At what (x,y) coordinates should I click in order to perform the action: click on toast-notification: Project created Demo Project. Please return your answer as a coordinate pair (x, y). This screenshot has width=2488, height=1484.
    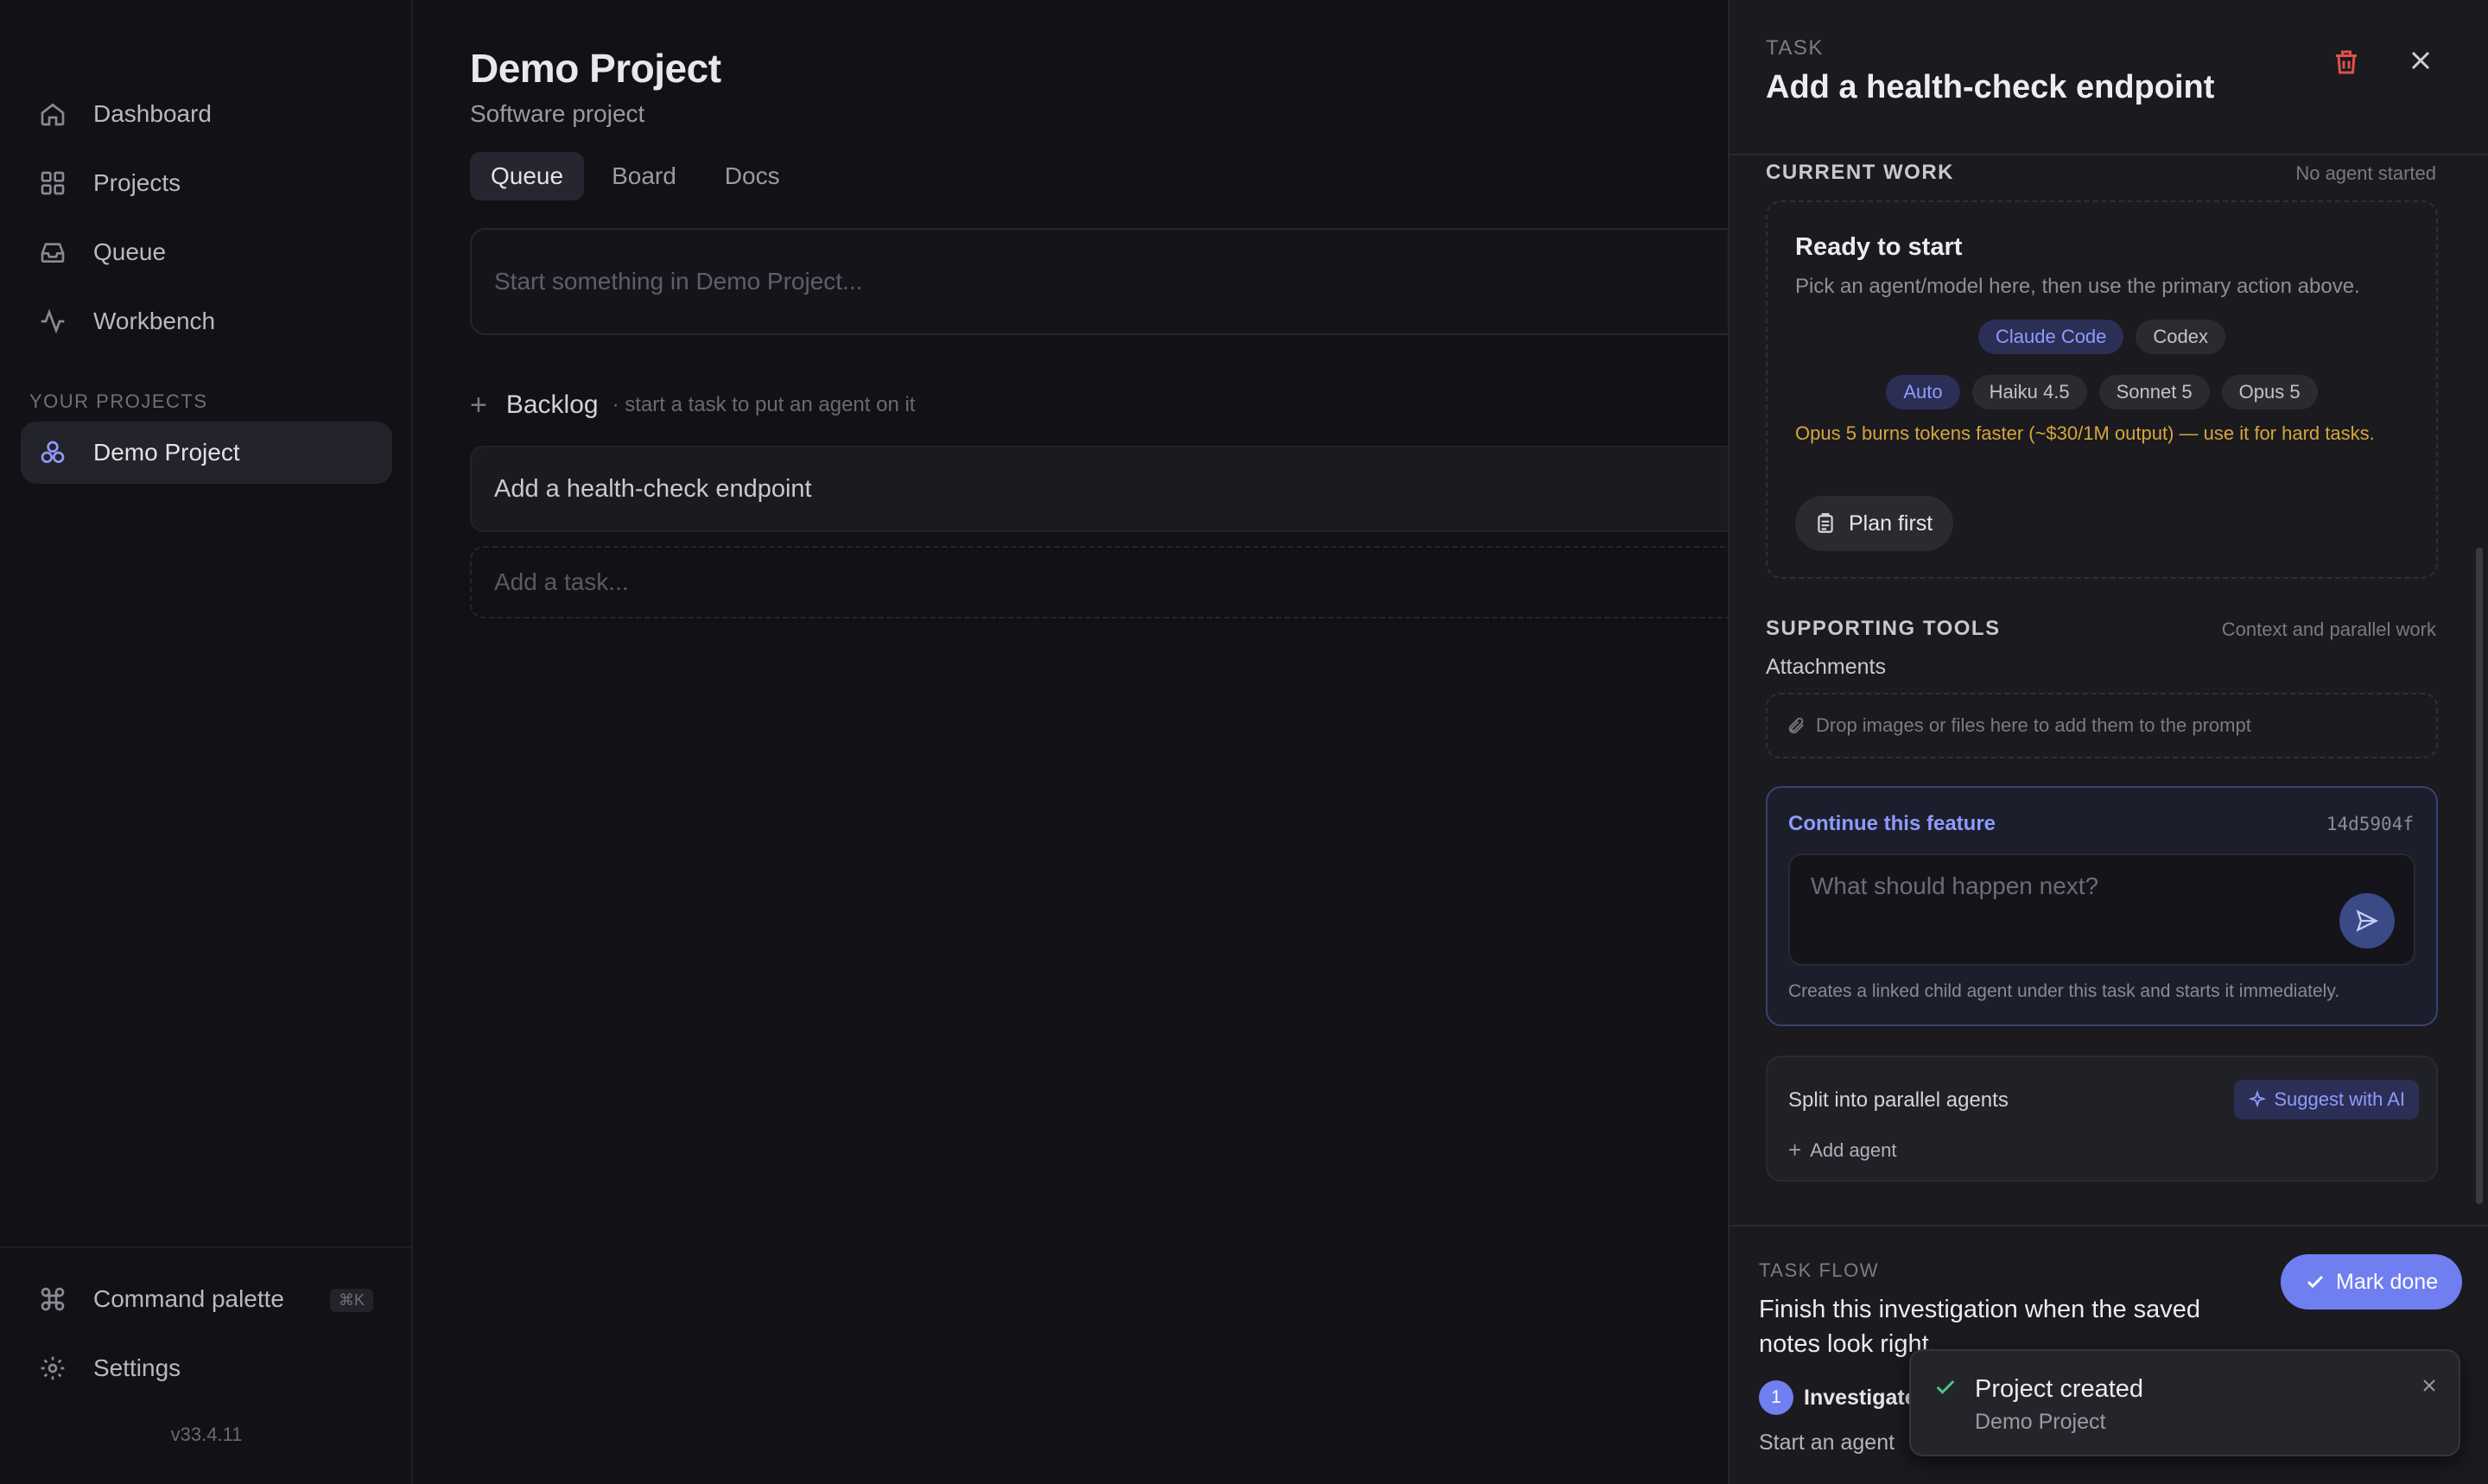
    Looking at the image, I should click on (2184, 1402).